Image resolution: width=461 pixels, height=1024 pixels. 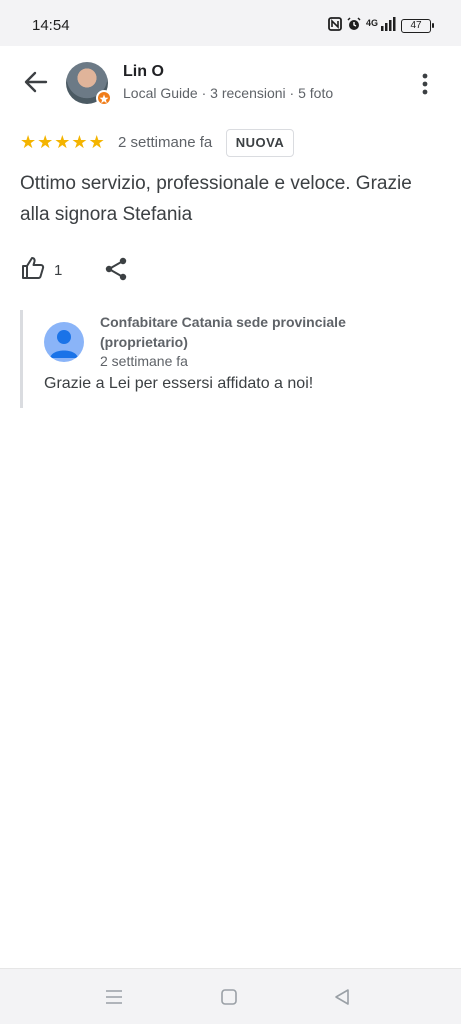 What do you see at coordinates (64, 342) in the screenshot?
I see `owner-avatar-icon` at bounding box center [64, 342].